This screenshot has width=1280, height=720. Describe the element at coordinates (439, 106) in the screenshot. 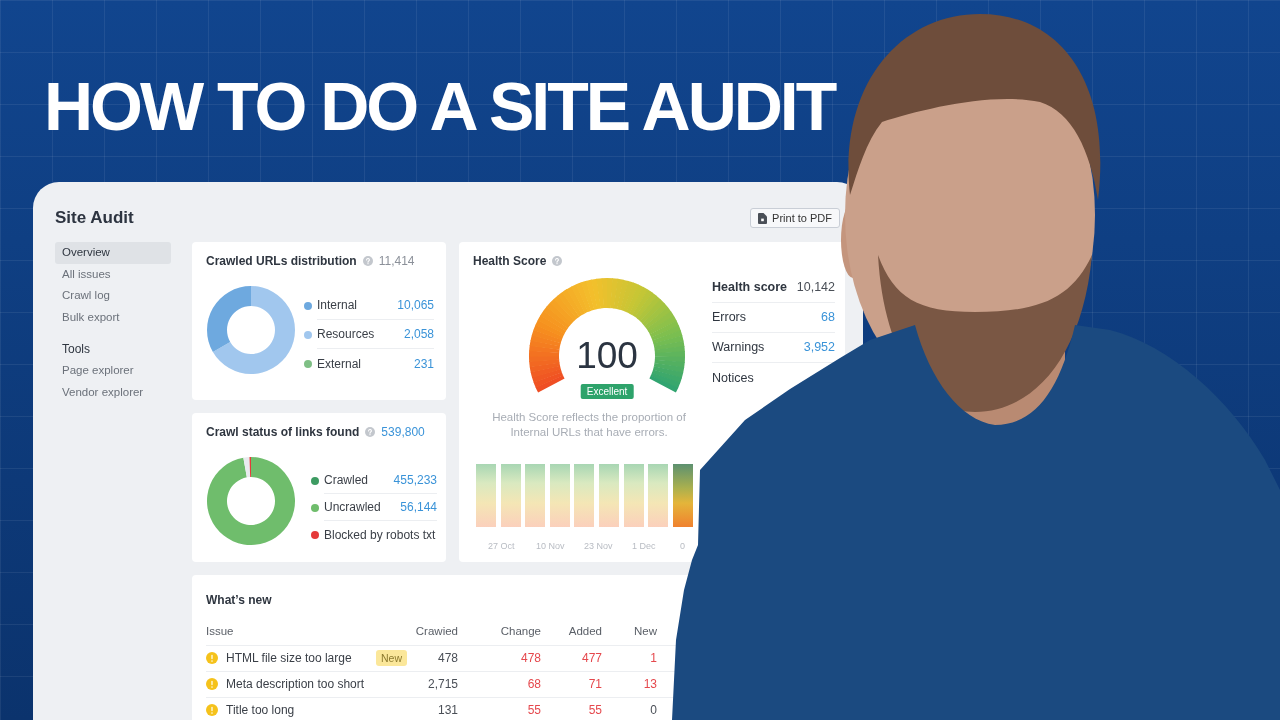

I see `headline: HOW TO DO A SITE AUDIT` at that location.